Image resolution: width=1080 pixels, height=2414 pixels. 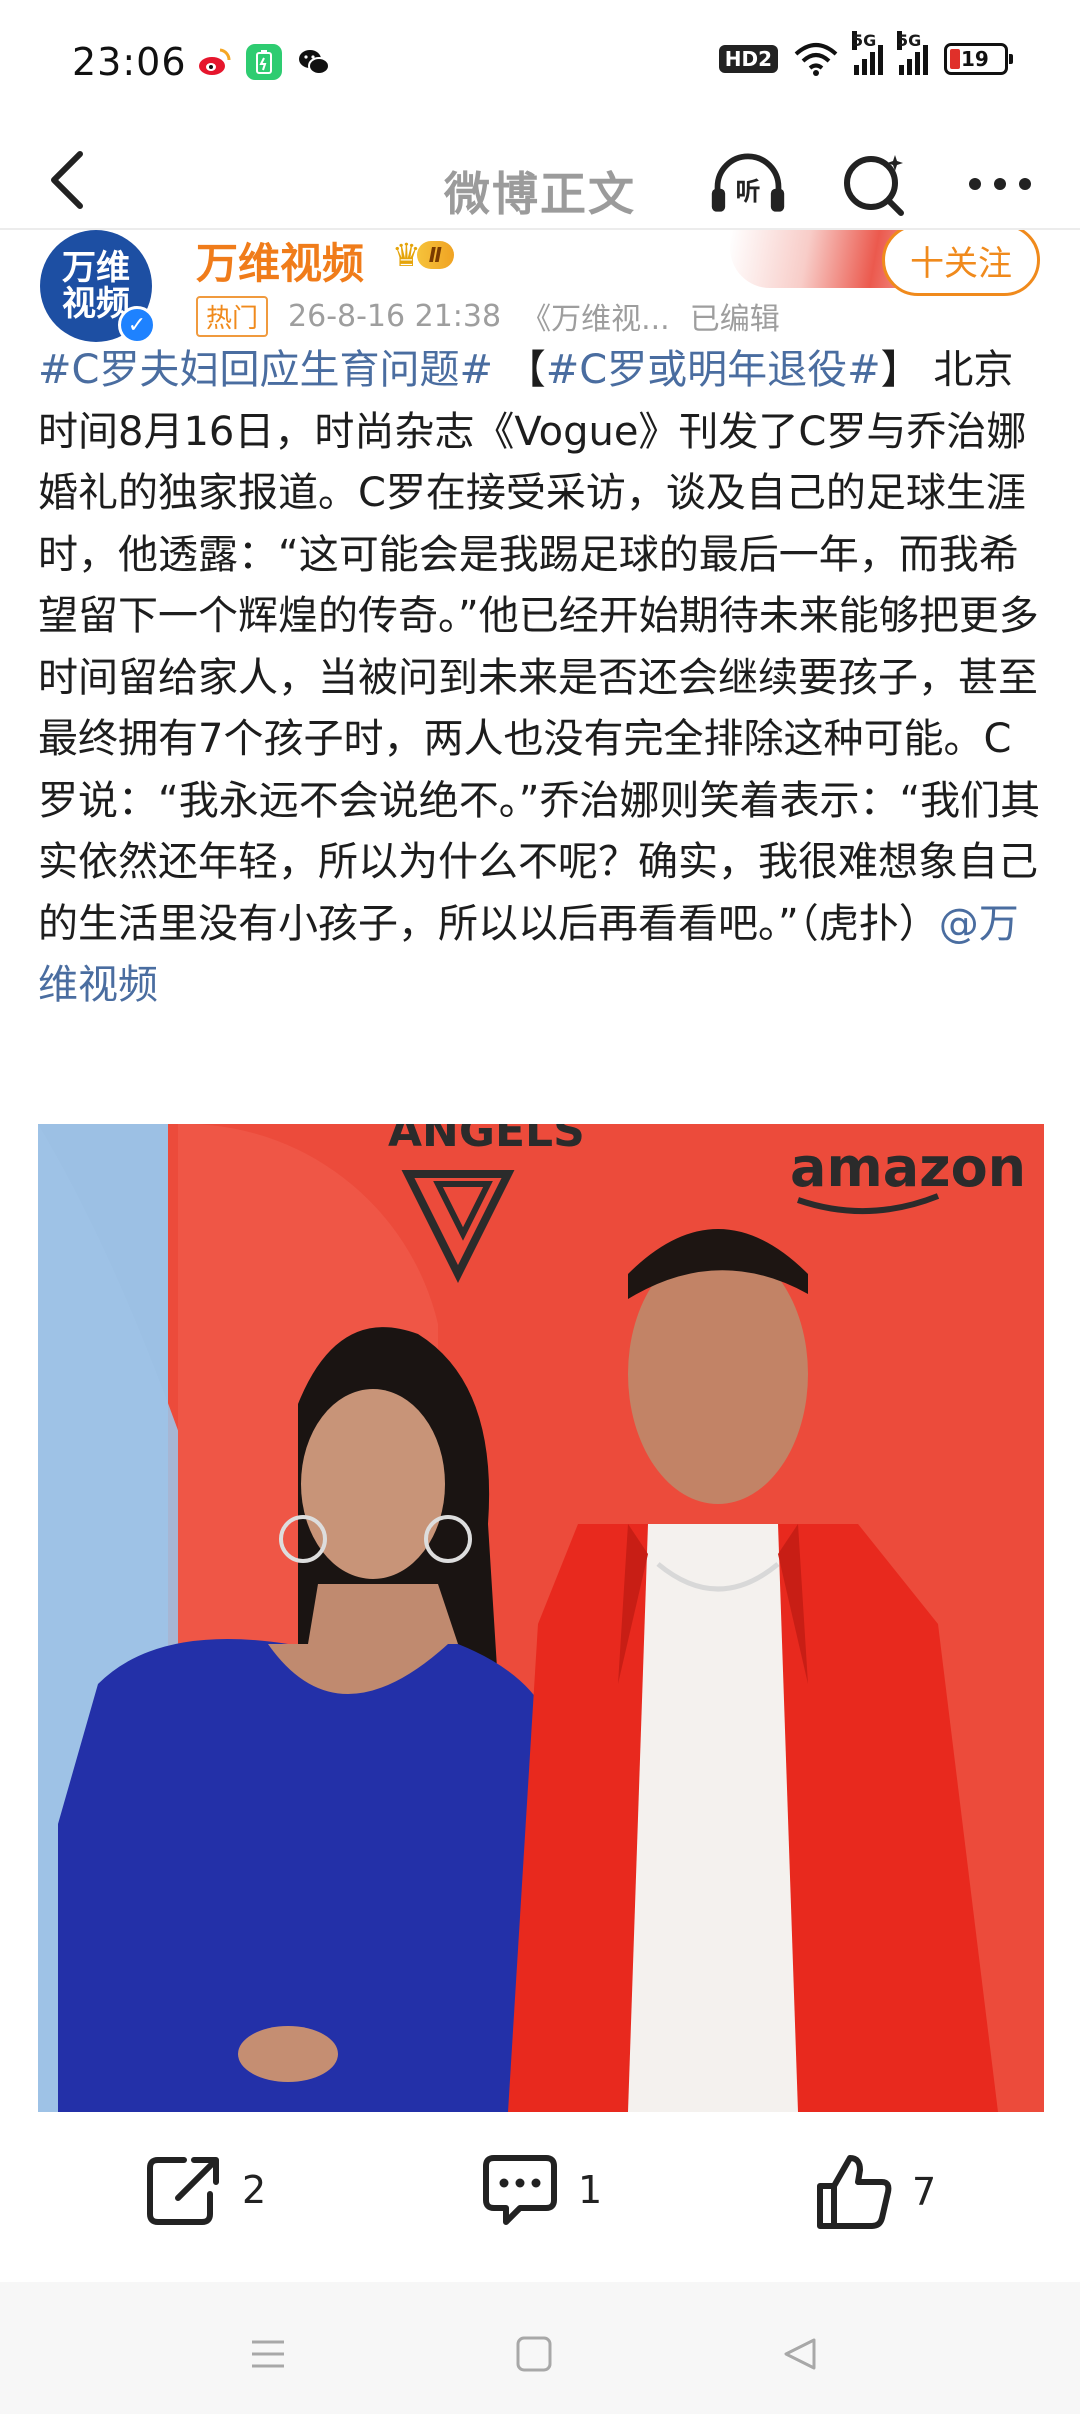 I want to click on more-options-button, so click(x=1000, y=184).